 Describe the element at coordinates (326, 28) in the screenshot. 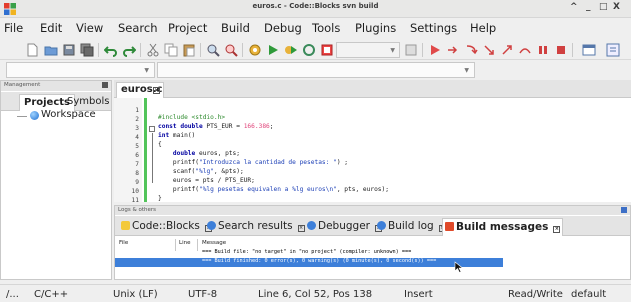

I see `menu-tools: Tools` at that location.